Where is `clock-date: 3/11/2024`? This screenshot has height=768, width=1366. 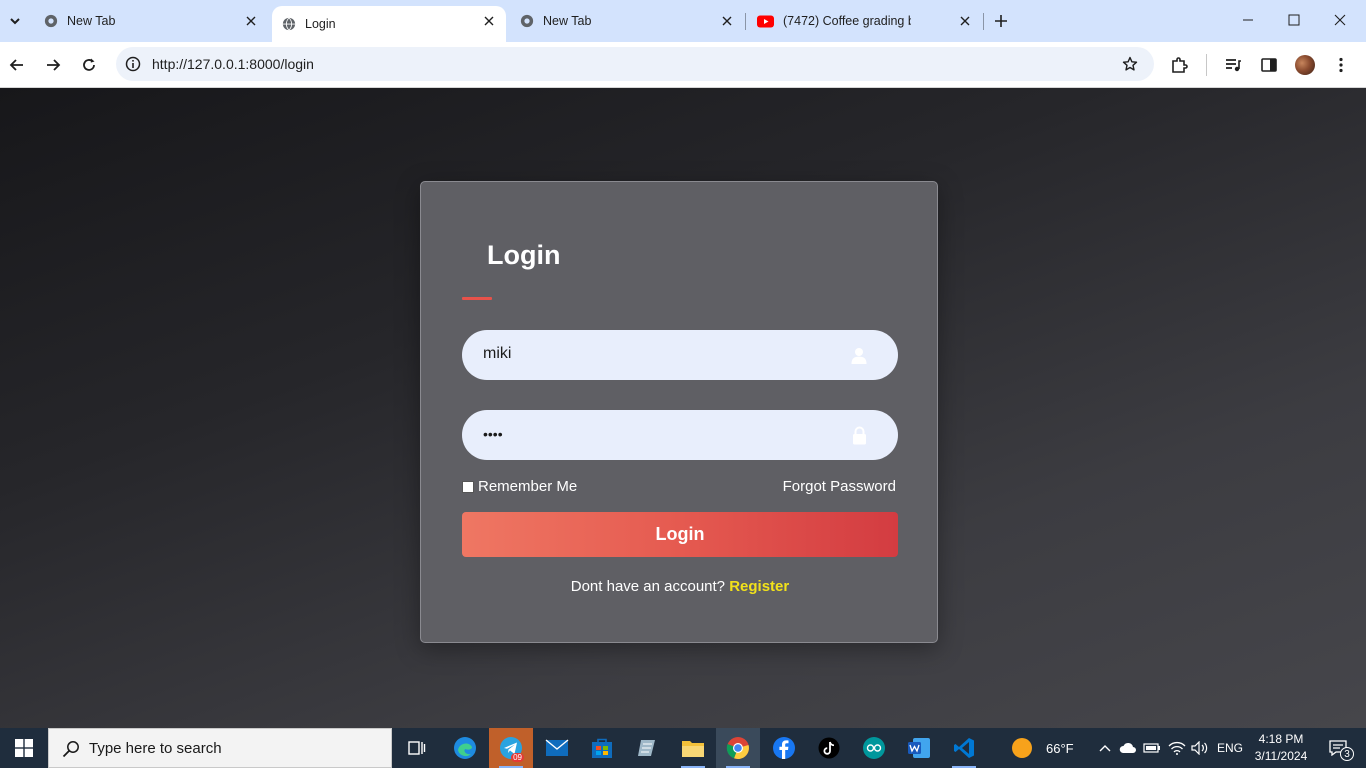 clock-date: 3/11/2024 is located at coordinates (1281, 756).